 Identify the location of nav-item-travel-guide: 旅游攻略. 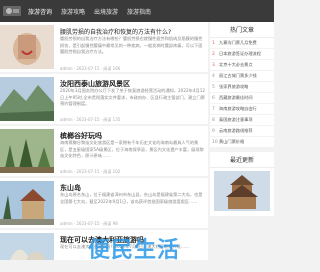
(73, 11).